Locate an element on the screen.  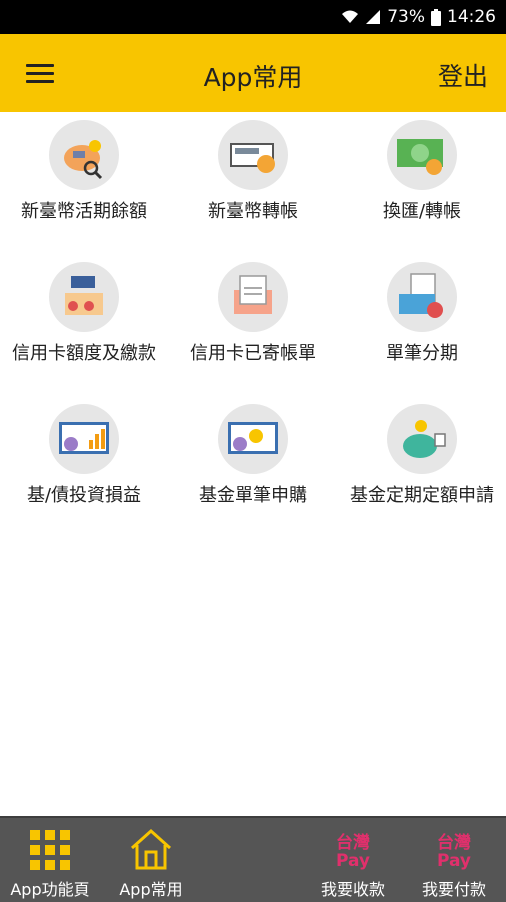
tile-mailed-bill: 信用卡已寄帳單 is located at coordinates (253, 310).